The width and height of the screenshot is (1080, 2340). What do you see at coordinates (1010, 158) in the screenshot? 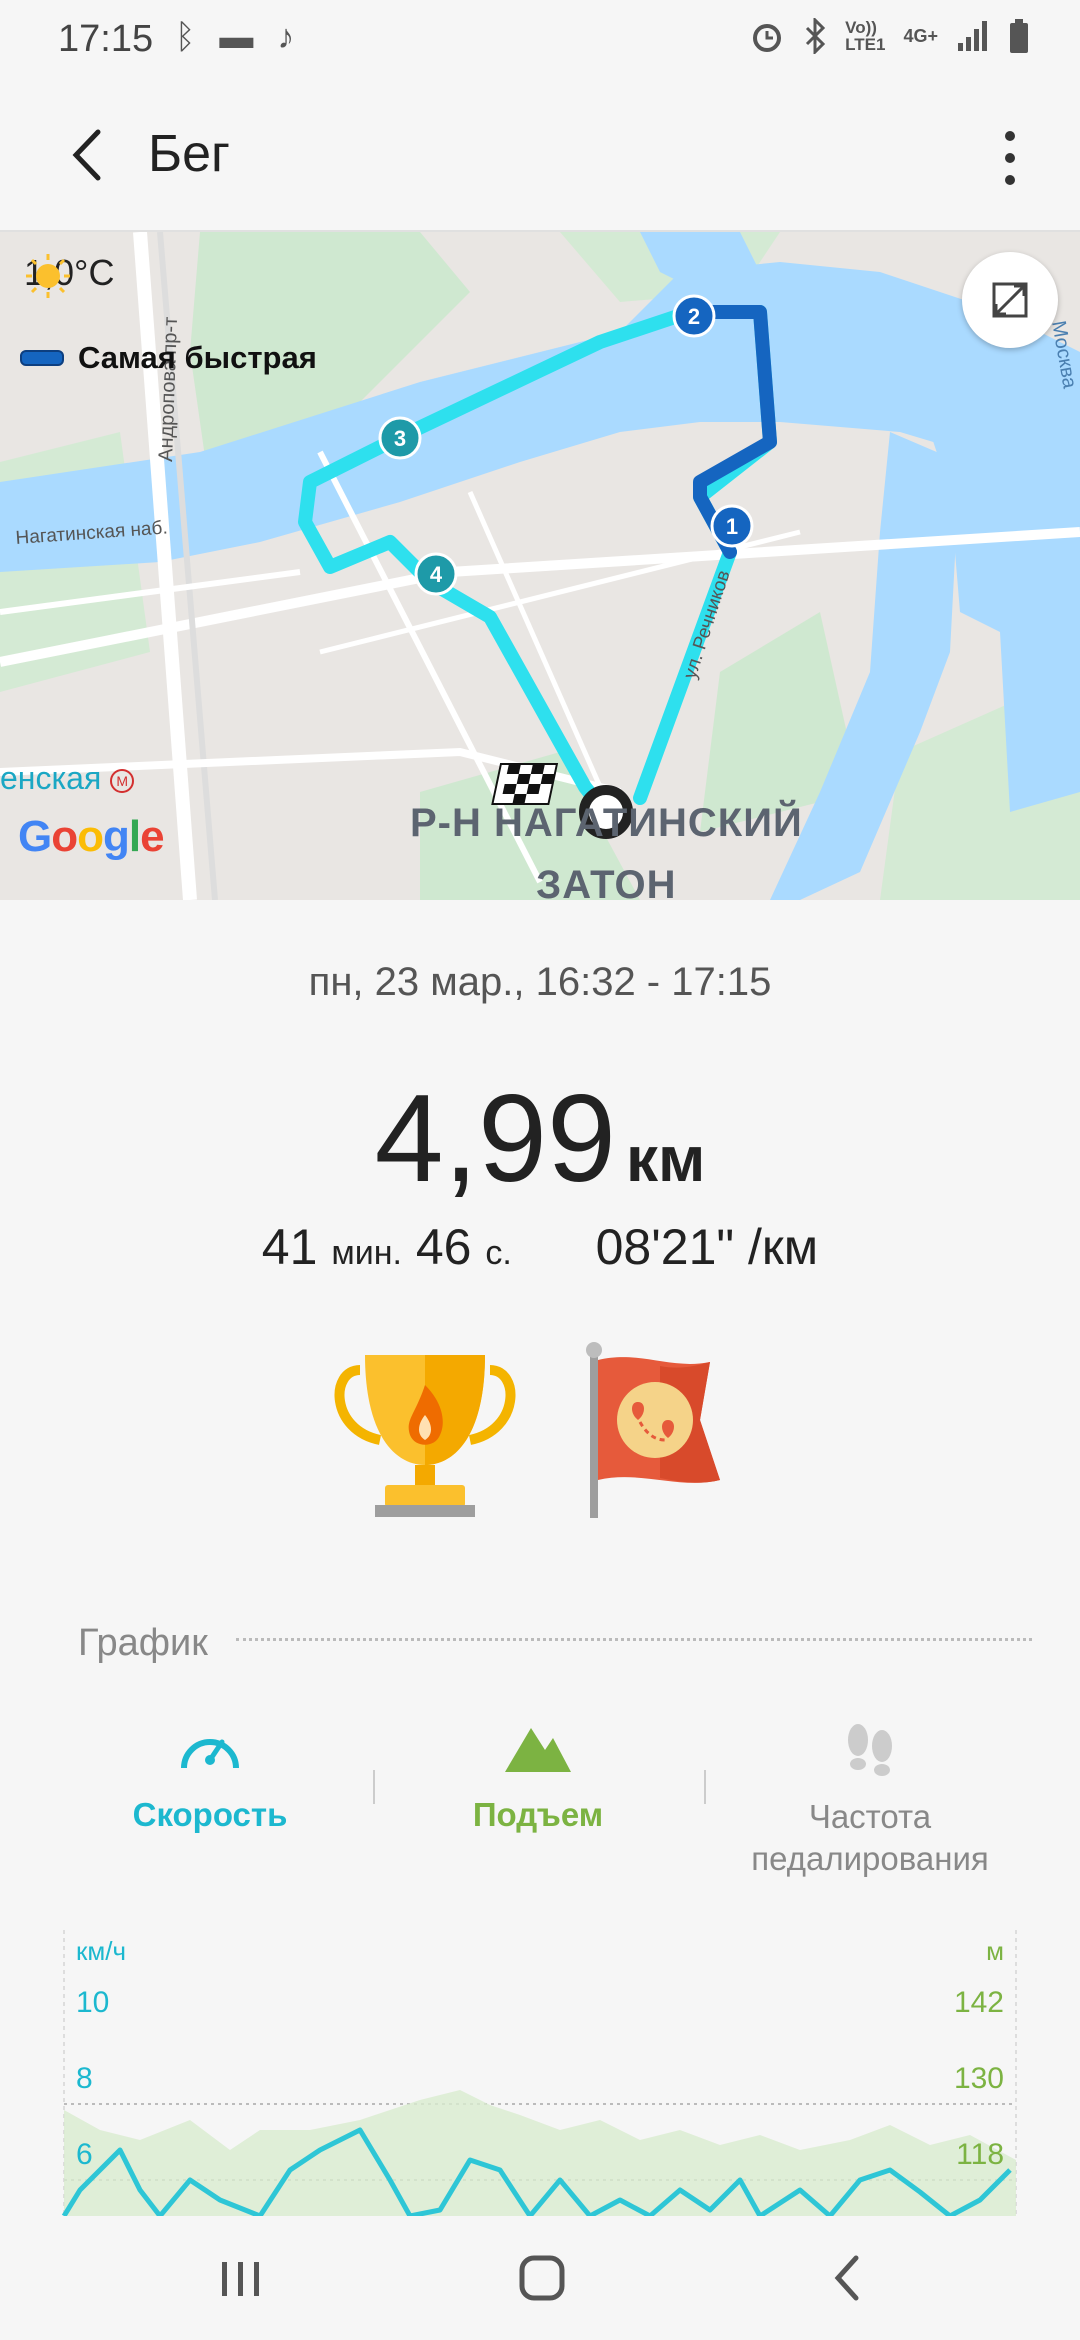
I see `more-options-button` at bounding box center [1010, 158].